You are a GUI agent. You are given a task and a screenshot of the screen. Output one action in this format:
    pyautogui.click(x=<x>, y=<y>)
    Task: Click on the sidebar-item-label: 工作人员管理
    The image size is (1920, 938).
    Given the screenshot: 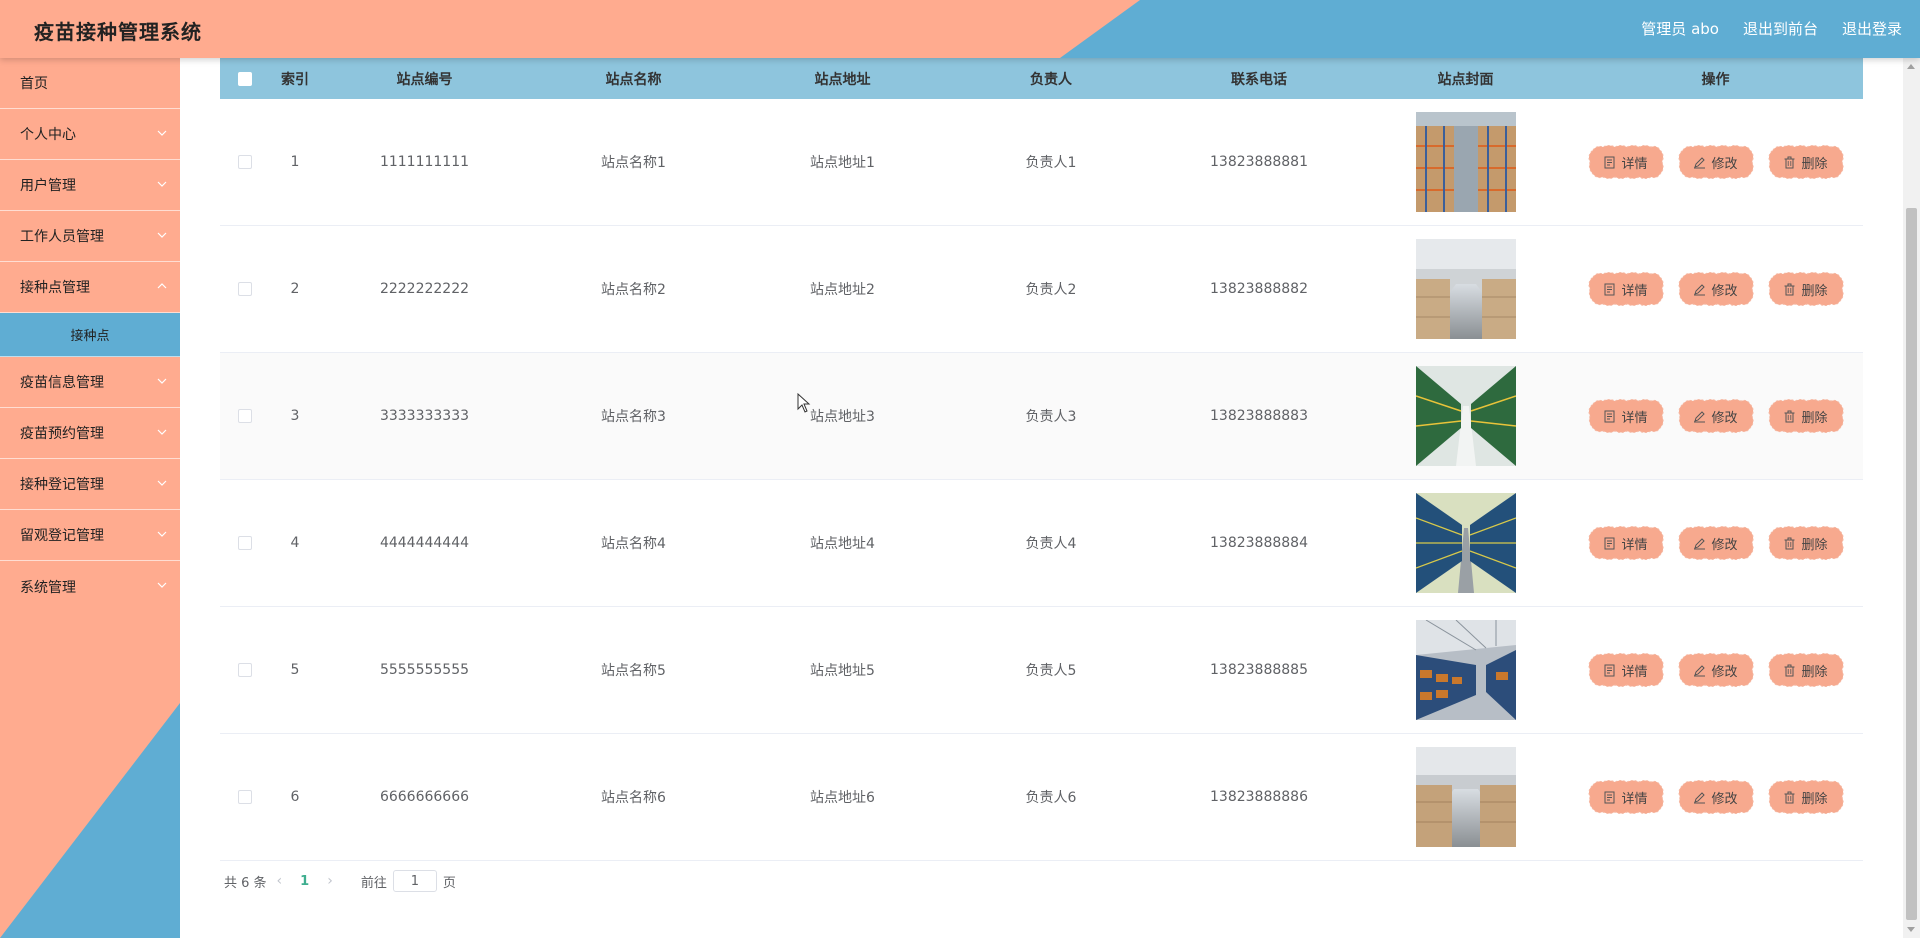 What is the action you would take?
    pyautogui.click(x=62, y=237)
    